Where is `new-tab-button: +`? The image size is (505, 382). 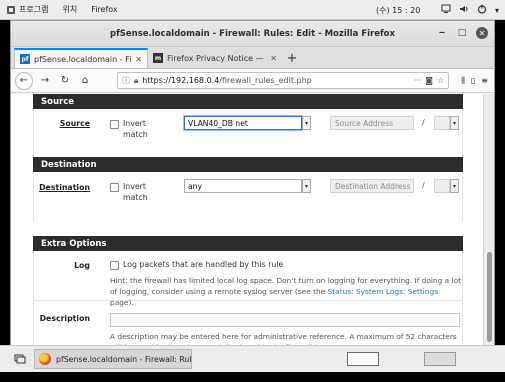 new-tab-button: + is located at coordinates (292, 58).